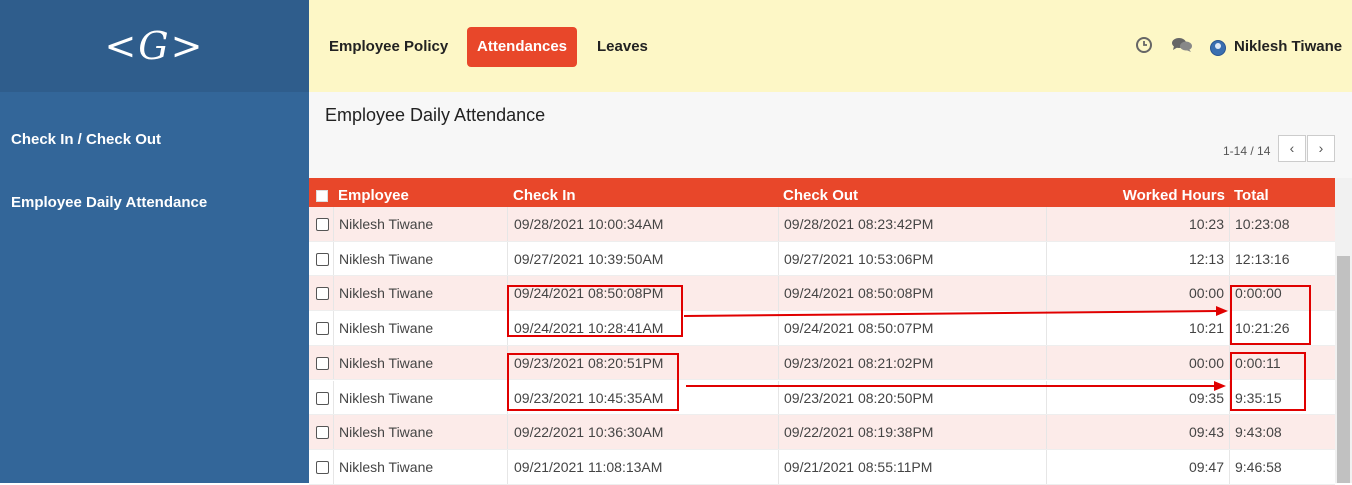  Describe the element at coordinates (1218, 48) in the screenshot. I see `avatar` at that location.